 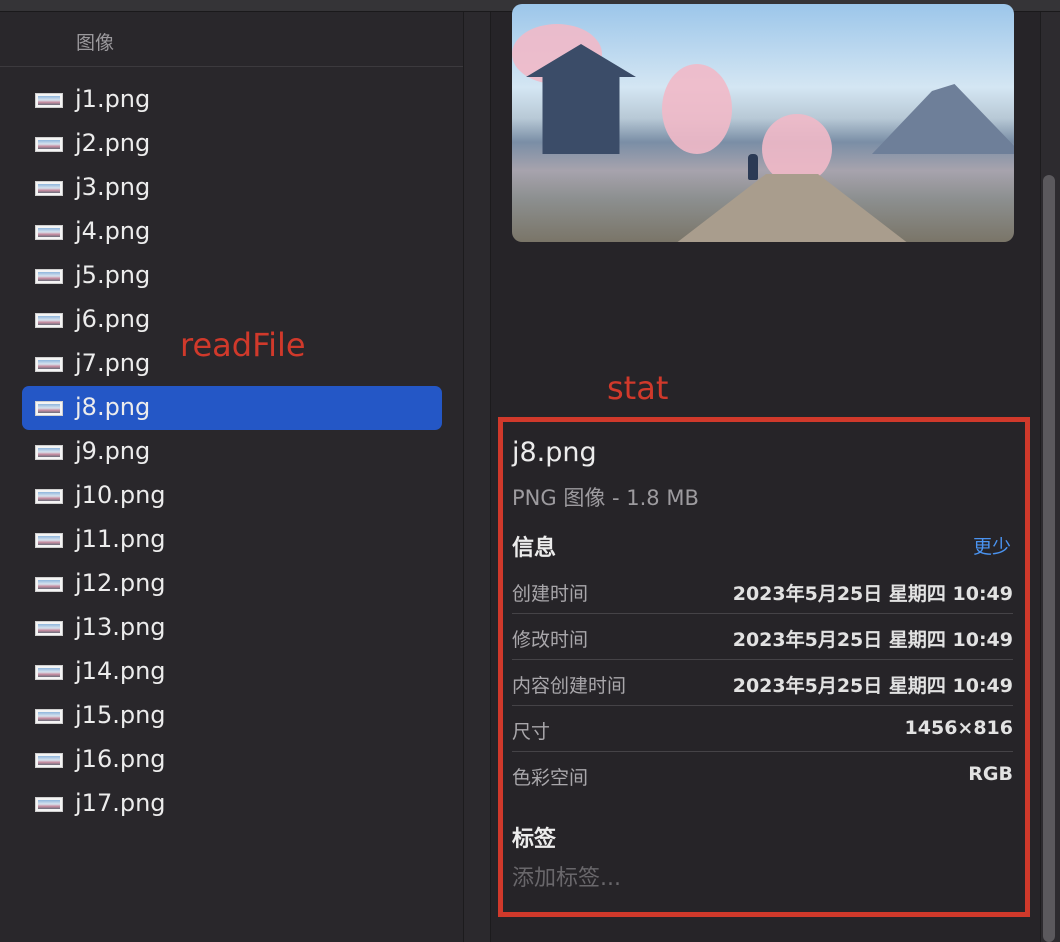 I want to click on file-name: j7.png, so click(x=113, y=363).